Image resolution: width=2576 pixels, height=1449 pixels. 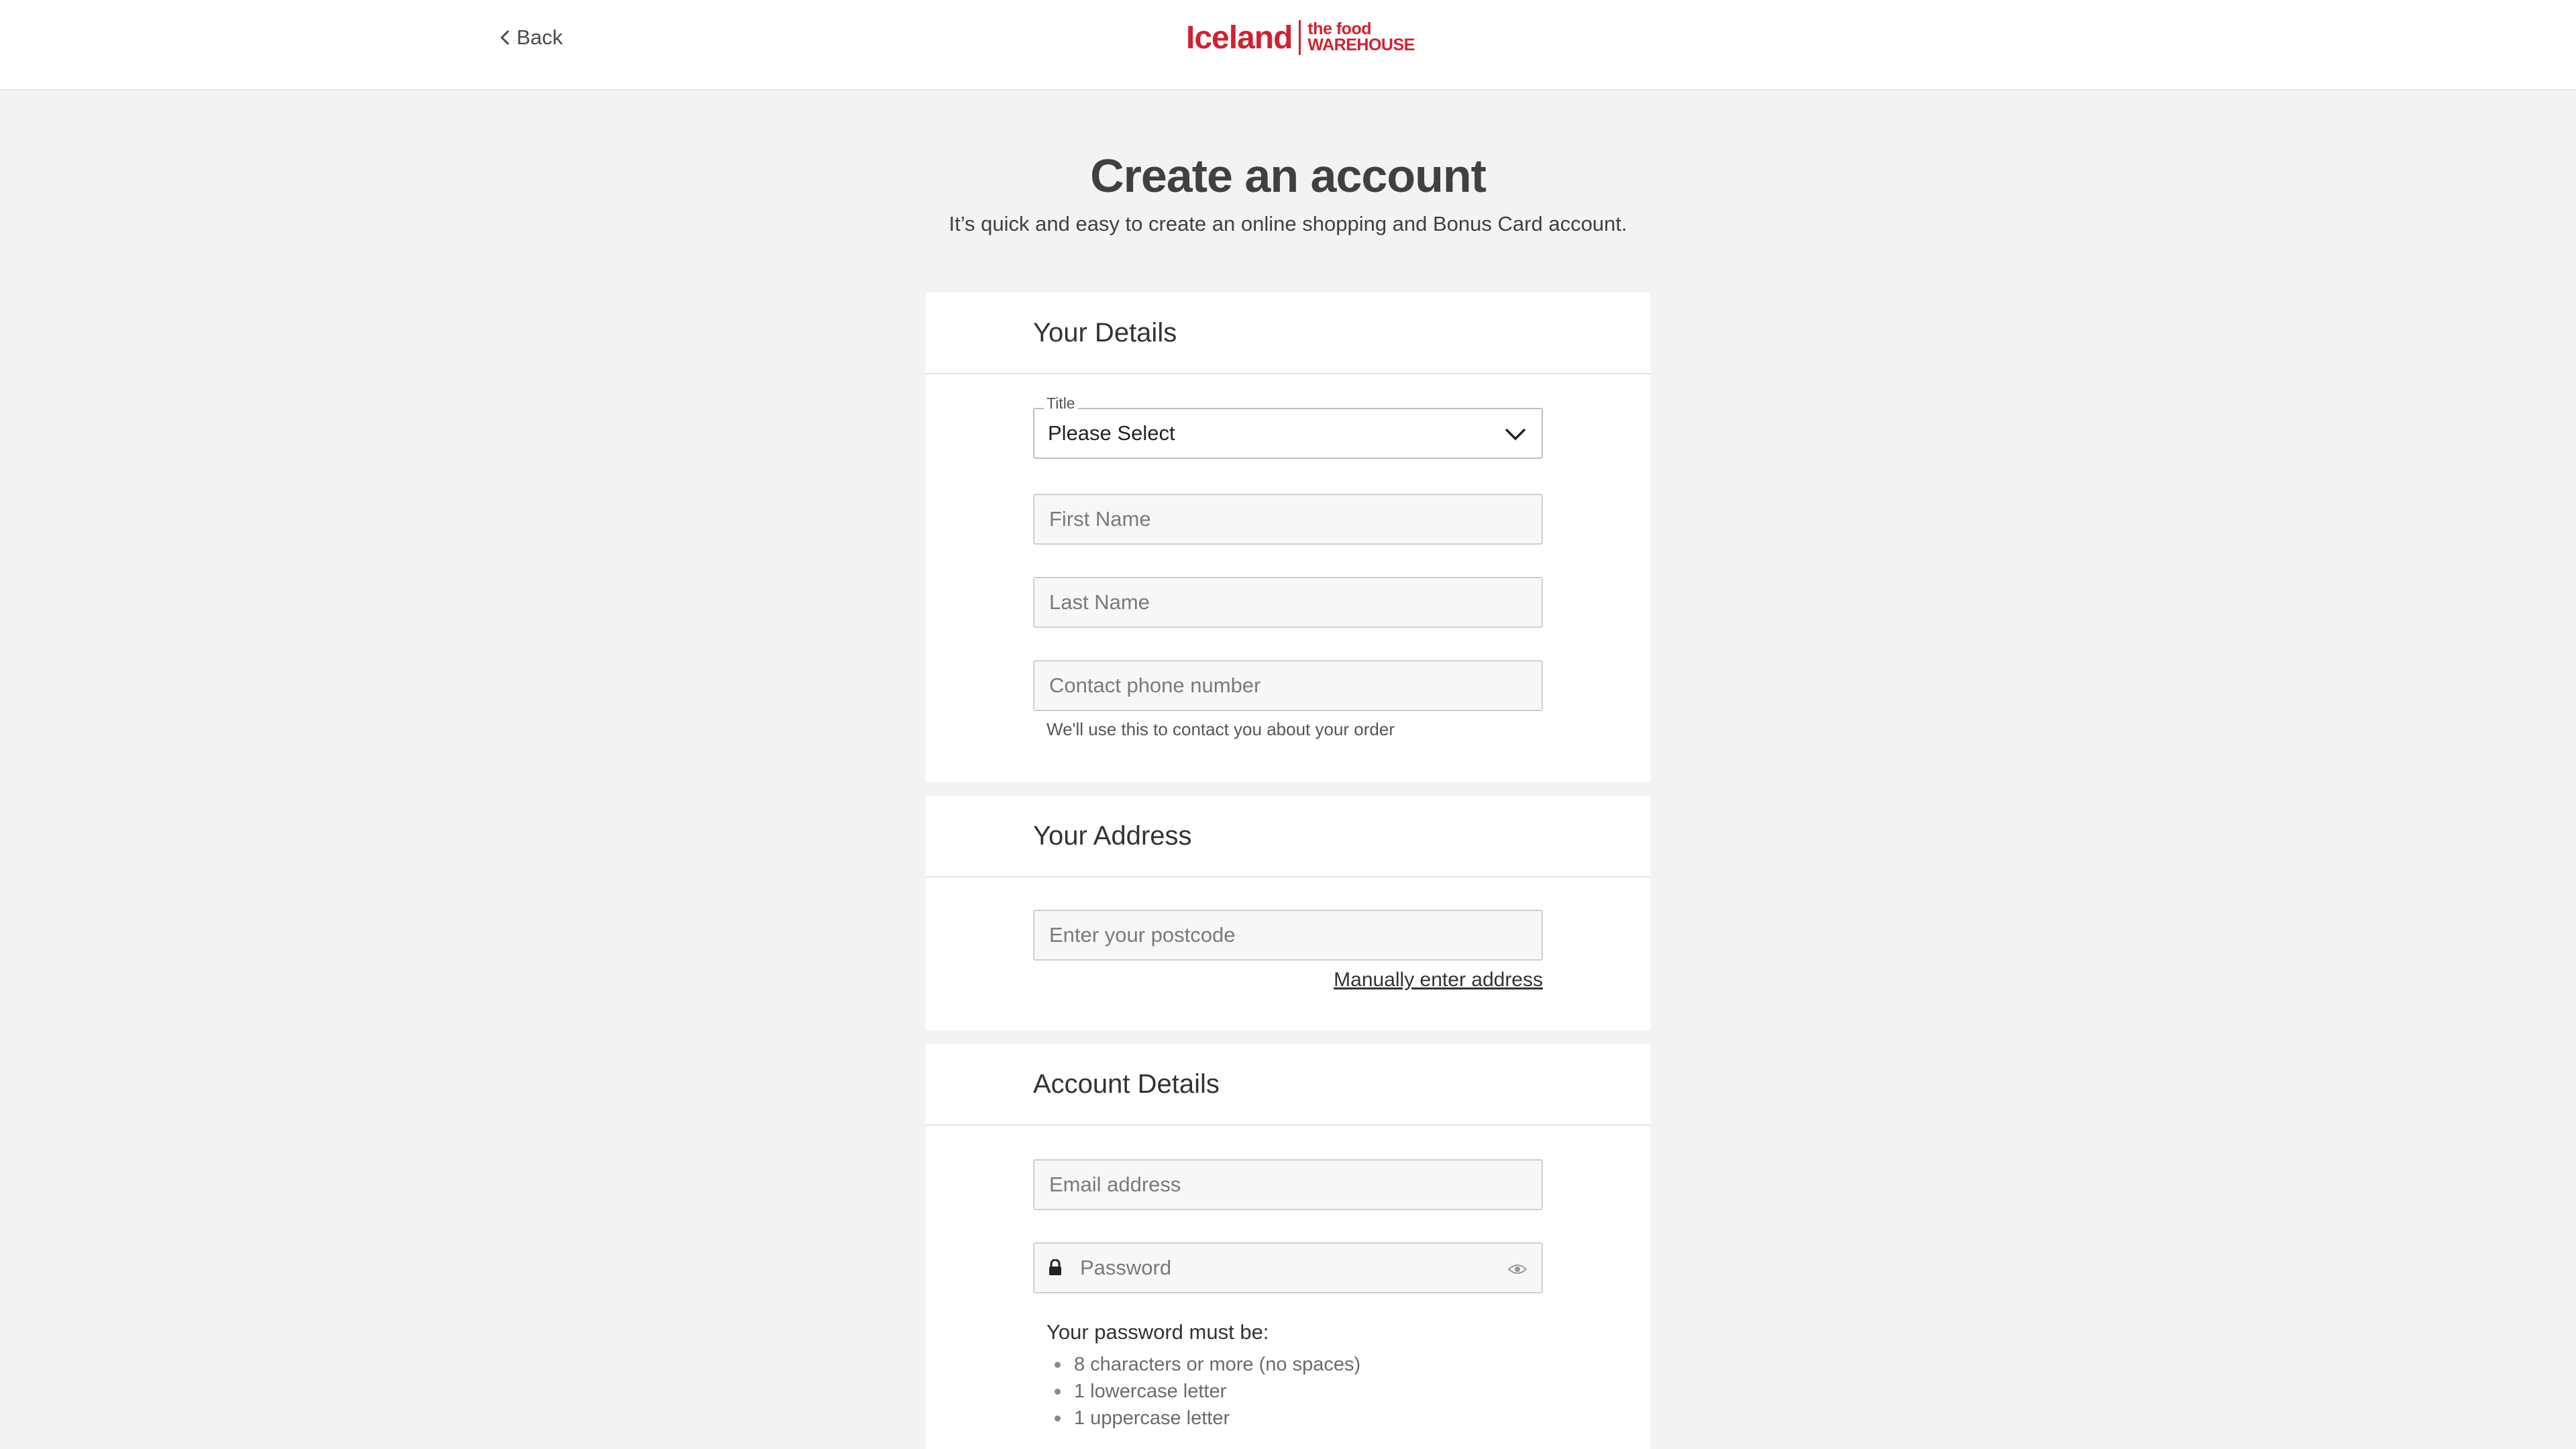 What do you see at coordinates (1111, 433) in the screenshot?
I see `title-select-value: Please Select` at bounding box center [1111, 433].